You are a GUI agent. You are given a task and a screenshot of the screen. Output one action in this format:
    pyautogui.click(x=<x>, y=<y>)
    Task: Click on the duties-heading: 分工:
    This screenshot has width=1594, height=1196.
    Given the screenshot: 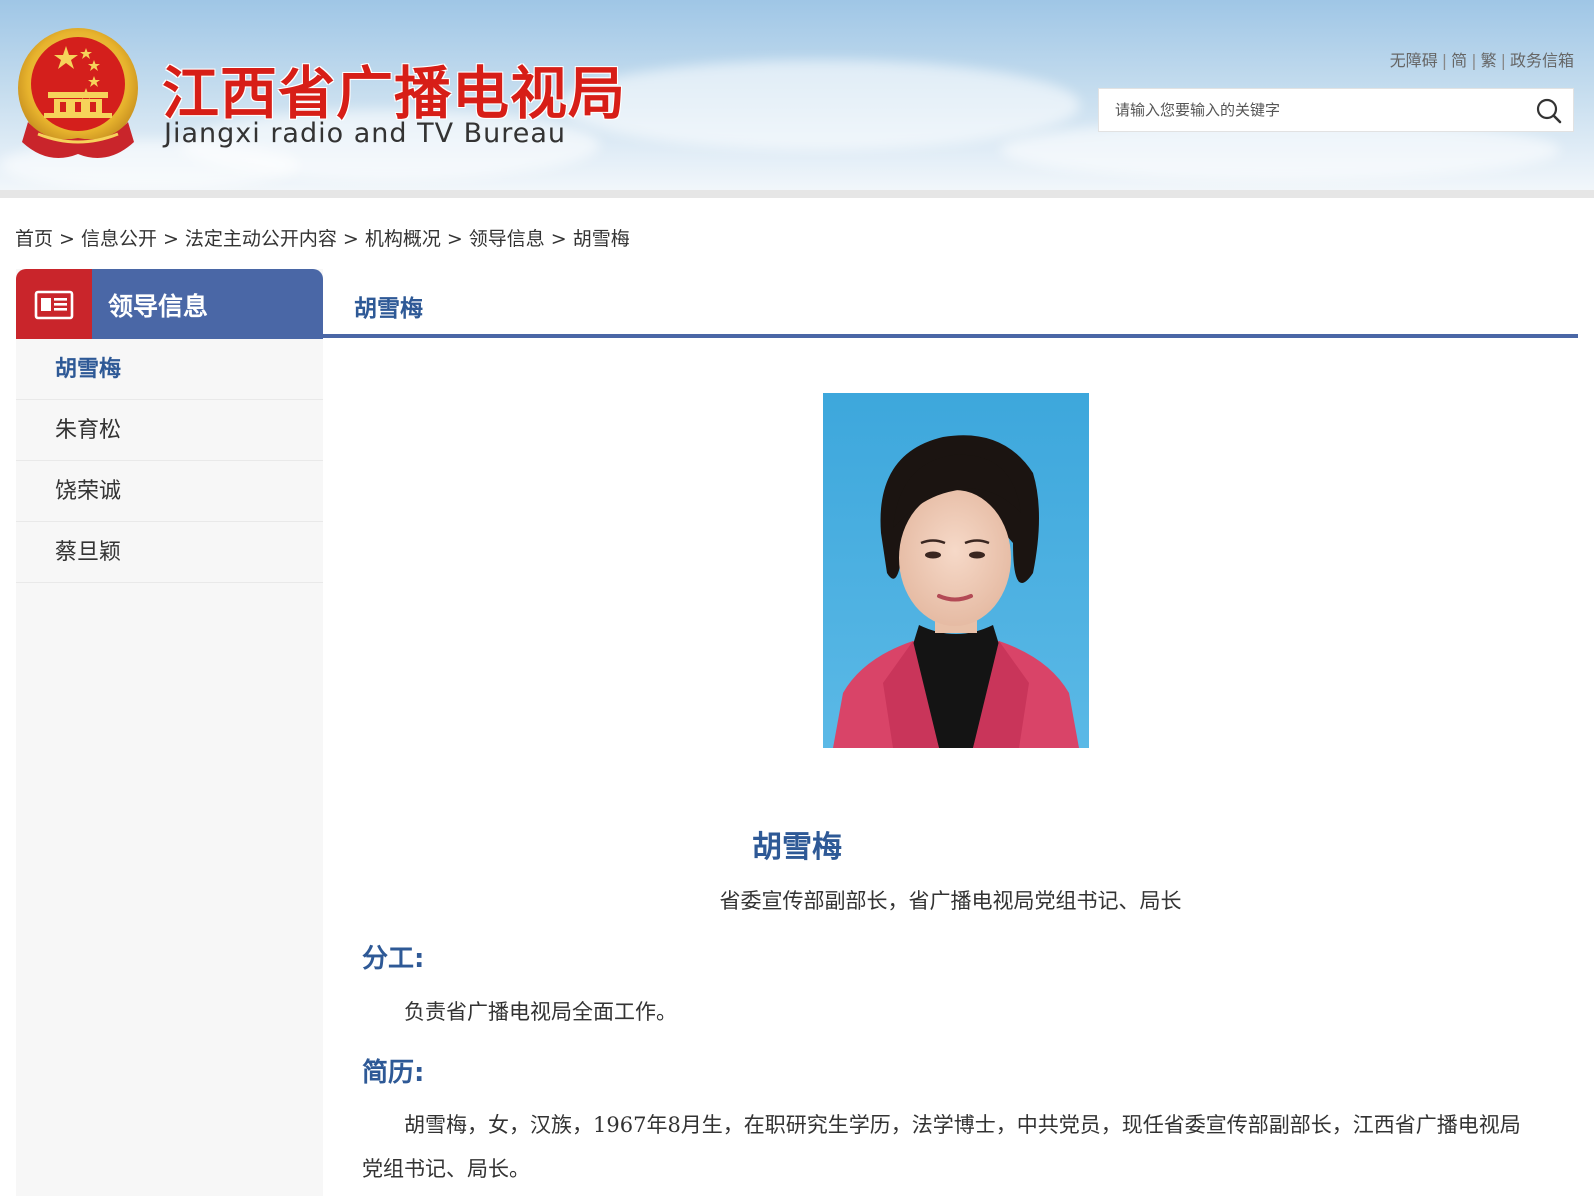 What is the action you would take?
    pyautogui.click(x=393, y=959)
    